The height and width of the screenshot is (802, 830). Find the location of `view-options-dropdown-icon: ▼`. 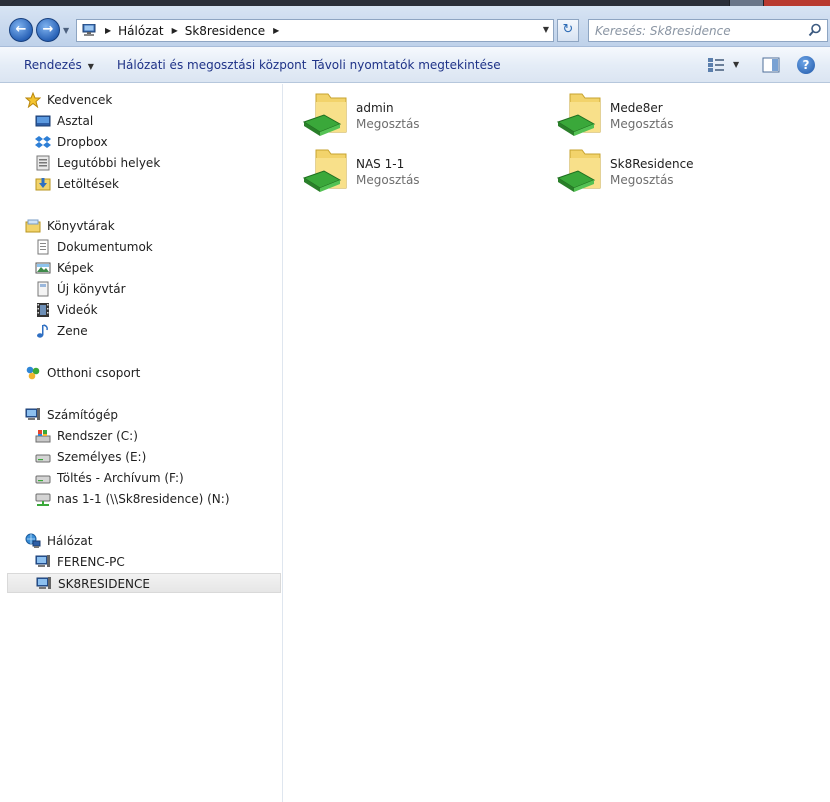

view-options-dropdown-icon: ▼ is located at coordinates (736, 64).